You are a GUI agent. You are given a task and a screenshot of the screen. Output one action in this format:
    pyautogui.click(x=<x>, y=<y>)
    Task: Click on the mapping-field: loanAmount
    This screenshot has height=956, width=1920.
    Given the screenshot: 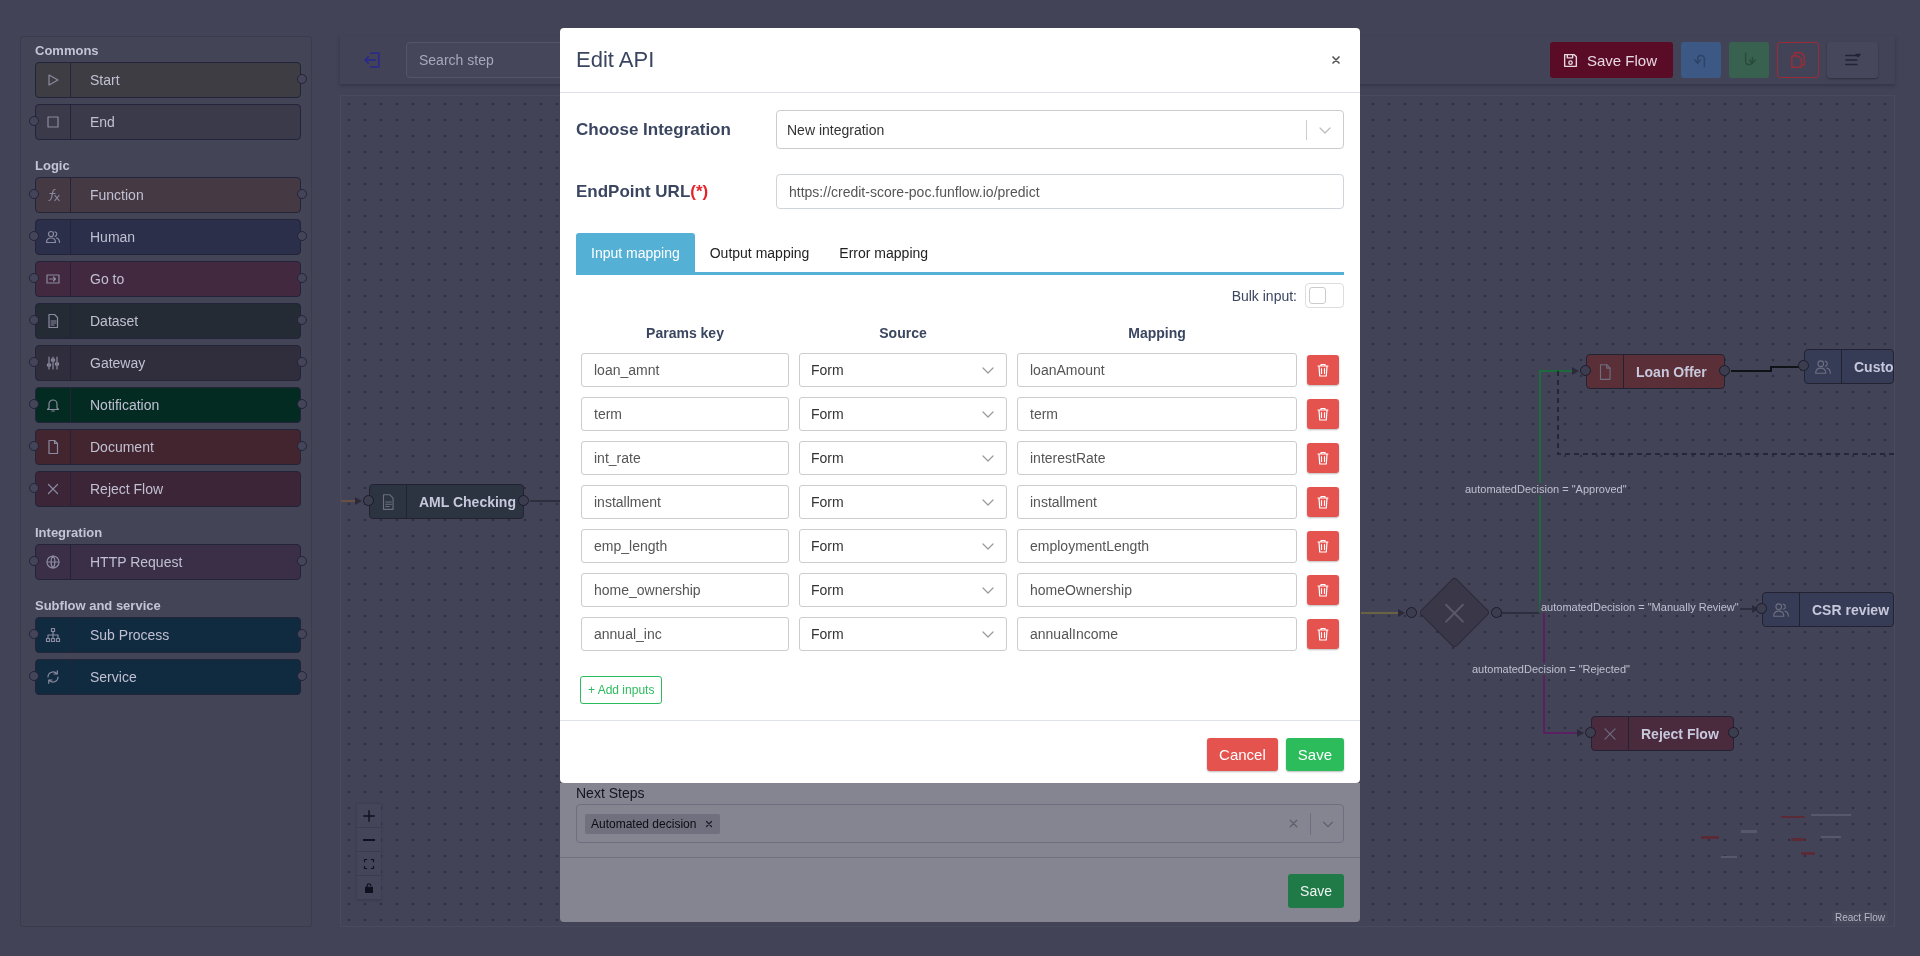 What is the action you would take?
    pyautogui.click(x=1157, y=370)
    